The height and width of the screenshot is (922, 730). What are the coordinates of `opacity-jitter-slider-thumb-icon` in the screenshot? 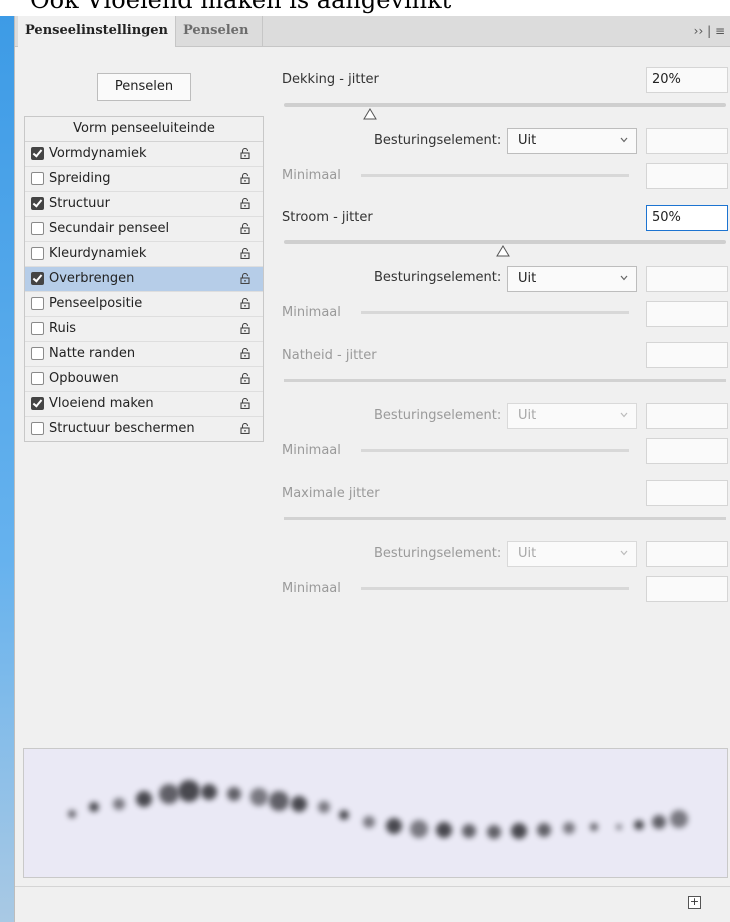 It's located at (370, 114).